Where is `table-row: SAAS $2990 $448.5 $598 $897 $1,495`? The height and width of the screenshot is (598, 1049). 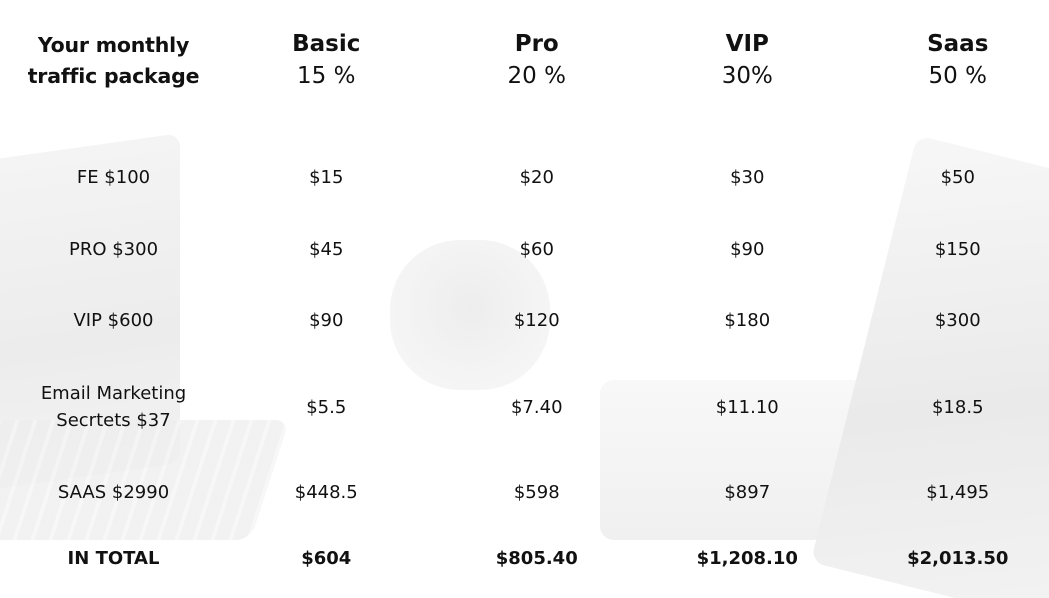 table-row: SAAS $2990 $448.5 $598 $897 $1,495 is located at coordinates (527, 492).